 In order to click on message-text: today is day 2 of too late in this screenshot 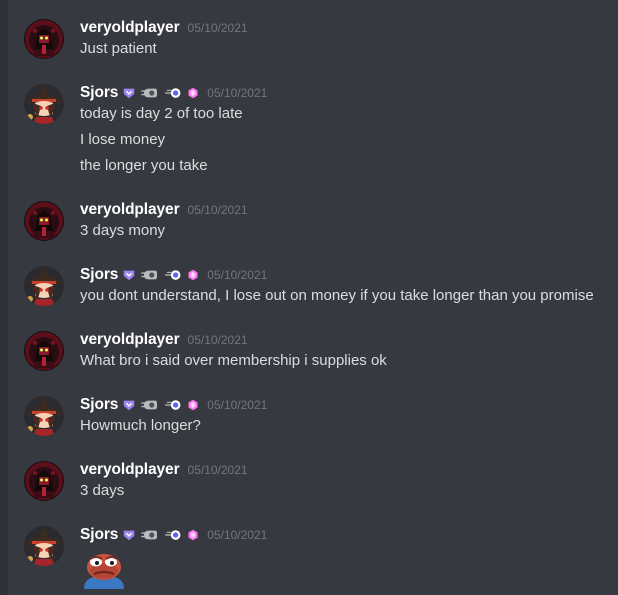, I will do `click(161, 113)`.